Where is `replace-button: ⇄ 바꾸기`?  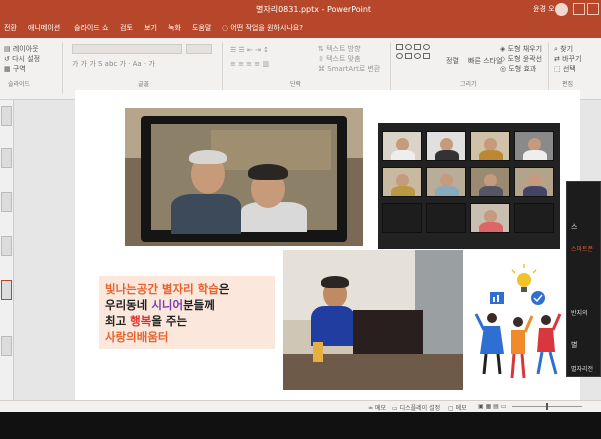 replace-button: ⇄ 바꾸기 is located at coordinates (567, 59).